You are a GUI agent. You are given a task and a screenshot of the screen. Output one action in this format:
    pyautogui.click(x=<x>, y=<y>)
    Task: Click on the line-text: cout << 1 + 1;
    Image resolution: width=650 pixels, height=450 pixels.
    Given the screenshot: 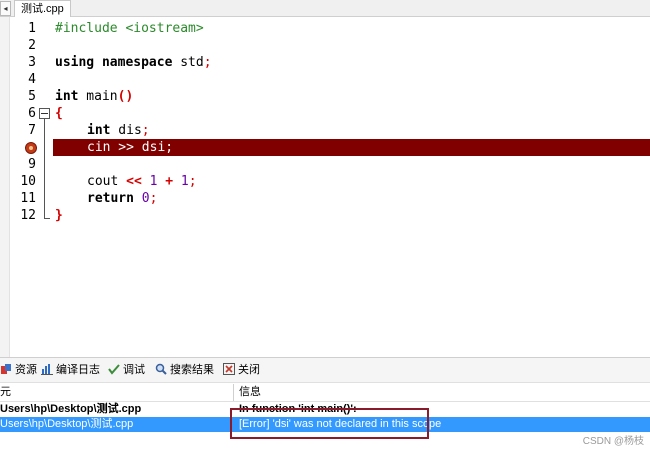 What is the action you would take?
    pyautogui.click(x=142, y=181)
    